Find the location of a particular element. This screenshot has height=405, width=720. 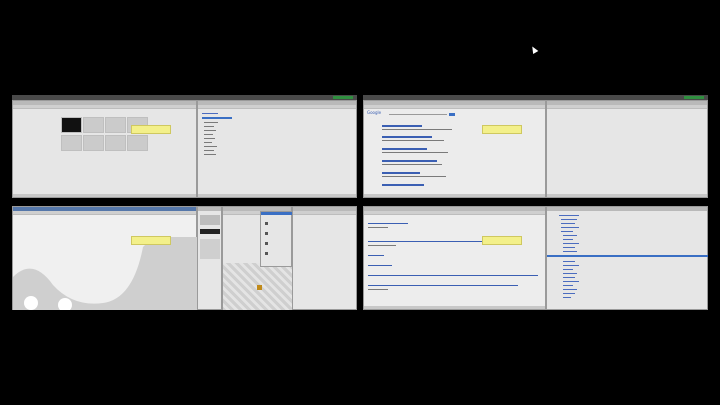

search-logo: Google is located at coordinates (374, 112).